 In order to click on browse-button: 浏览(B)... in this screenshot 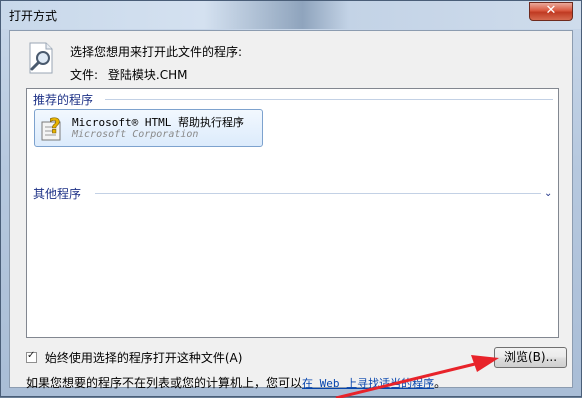, I will do `click(530, 357)`.